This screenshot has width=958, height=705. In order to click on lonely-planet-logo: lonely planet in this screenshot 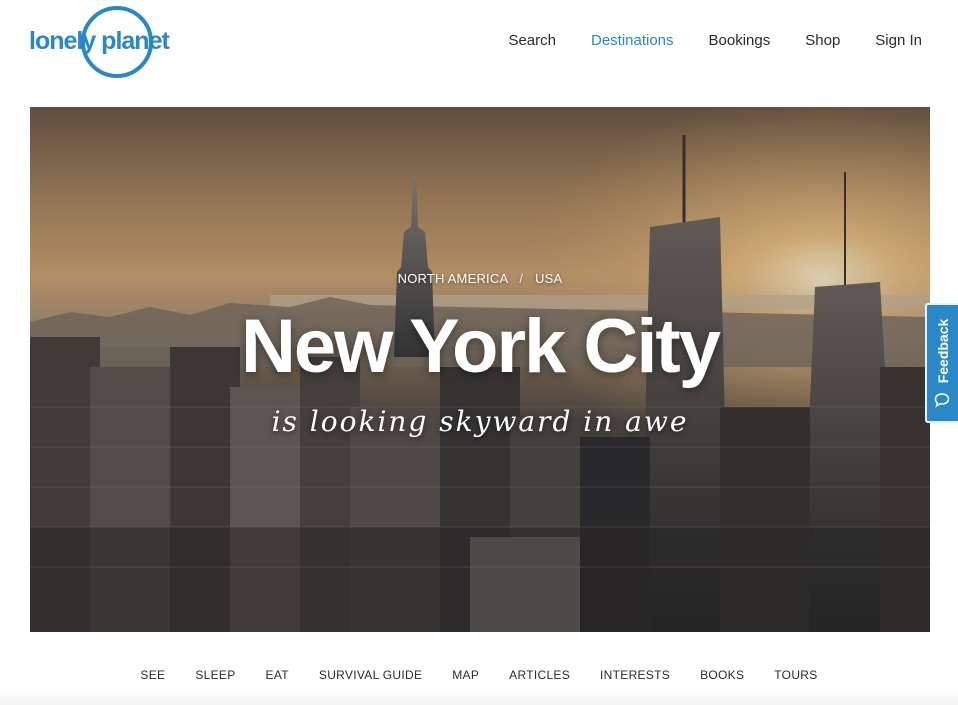, I will do `click(105, 42)`.